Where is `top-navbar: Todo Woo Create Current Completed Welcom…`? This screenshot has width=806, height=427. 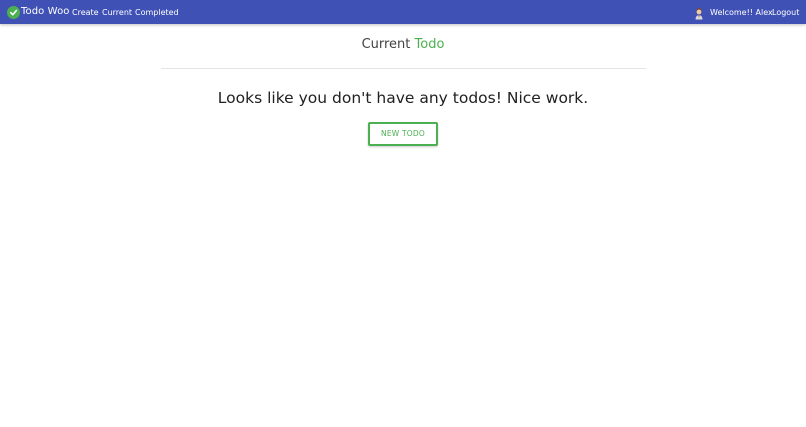
top-navbar: Todo Woo Create Current Completed Welcom… is located at coordinates (403, 12).